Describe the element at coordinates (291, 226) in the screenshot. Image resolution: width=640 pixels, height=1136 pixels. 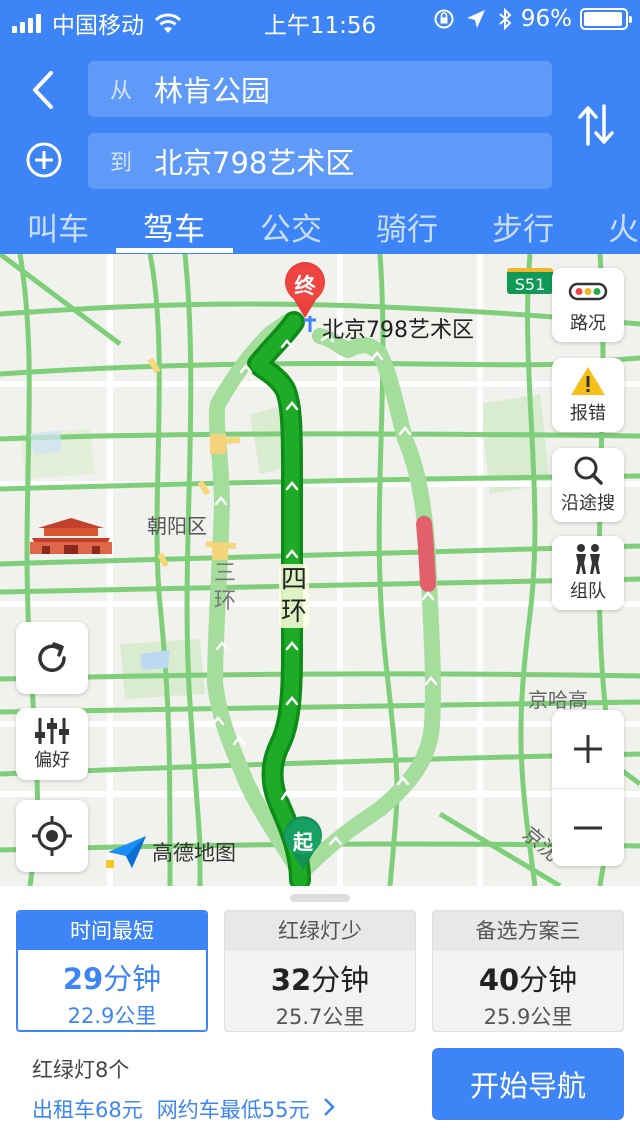
I see `tab-bus: 公交` at that location.